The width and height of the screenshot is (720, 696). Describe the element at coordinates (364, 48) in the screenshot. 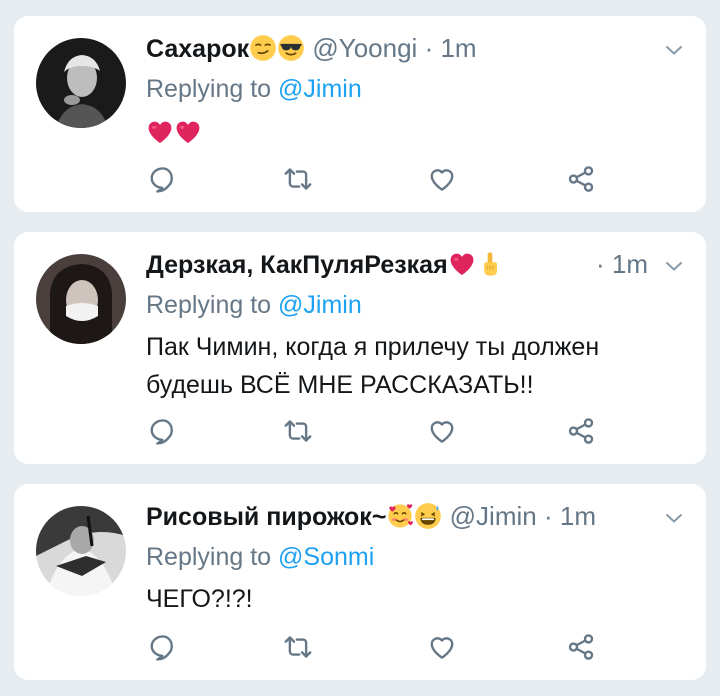

I see `user-handle: @Yoongi` at that location.